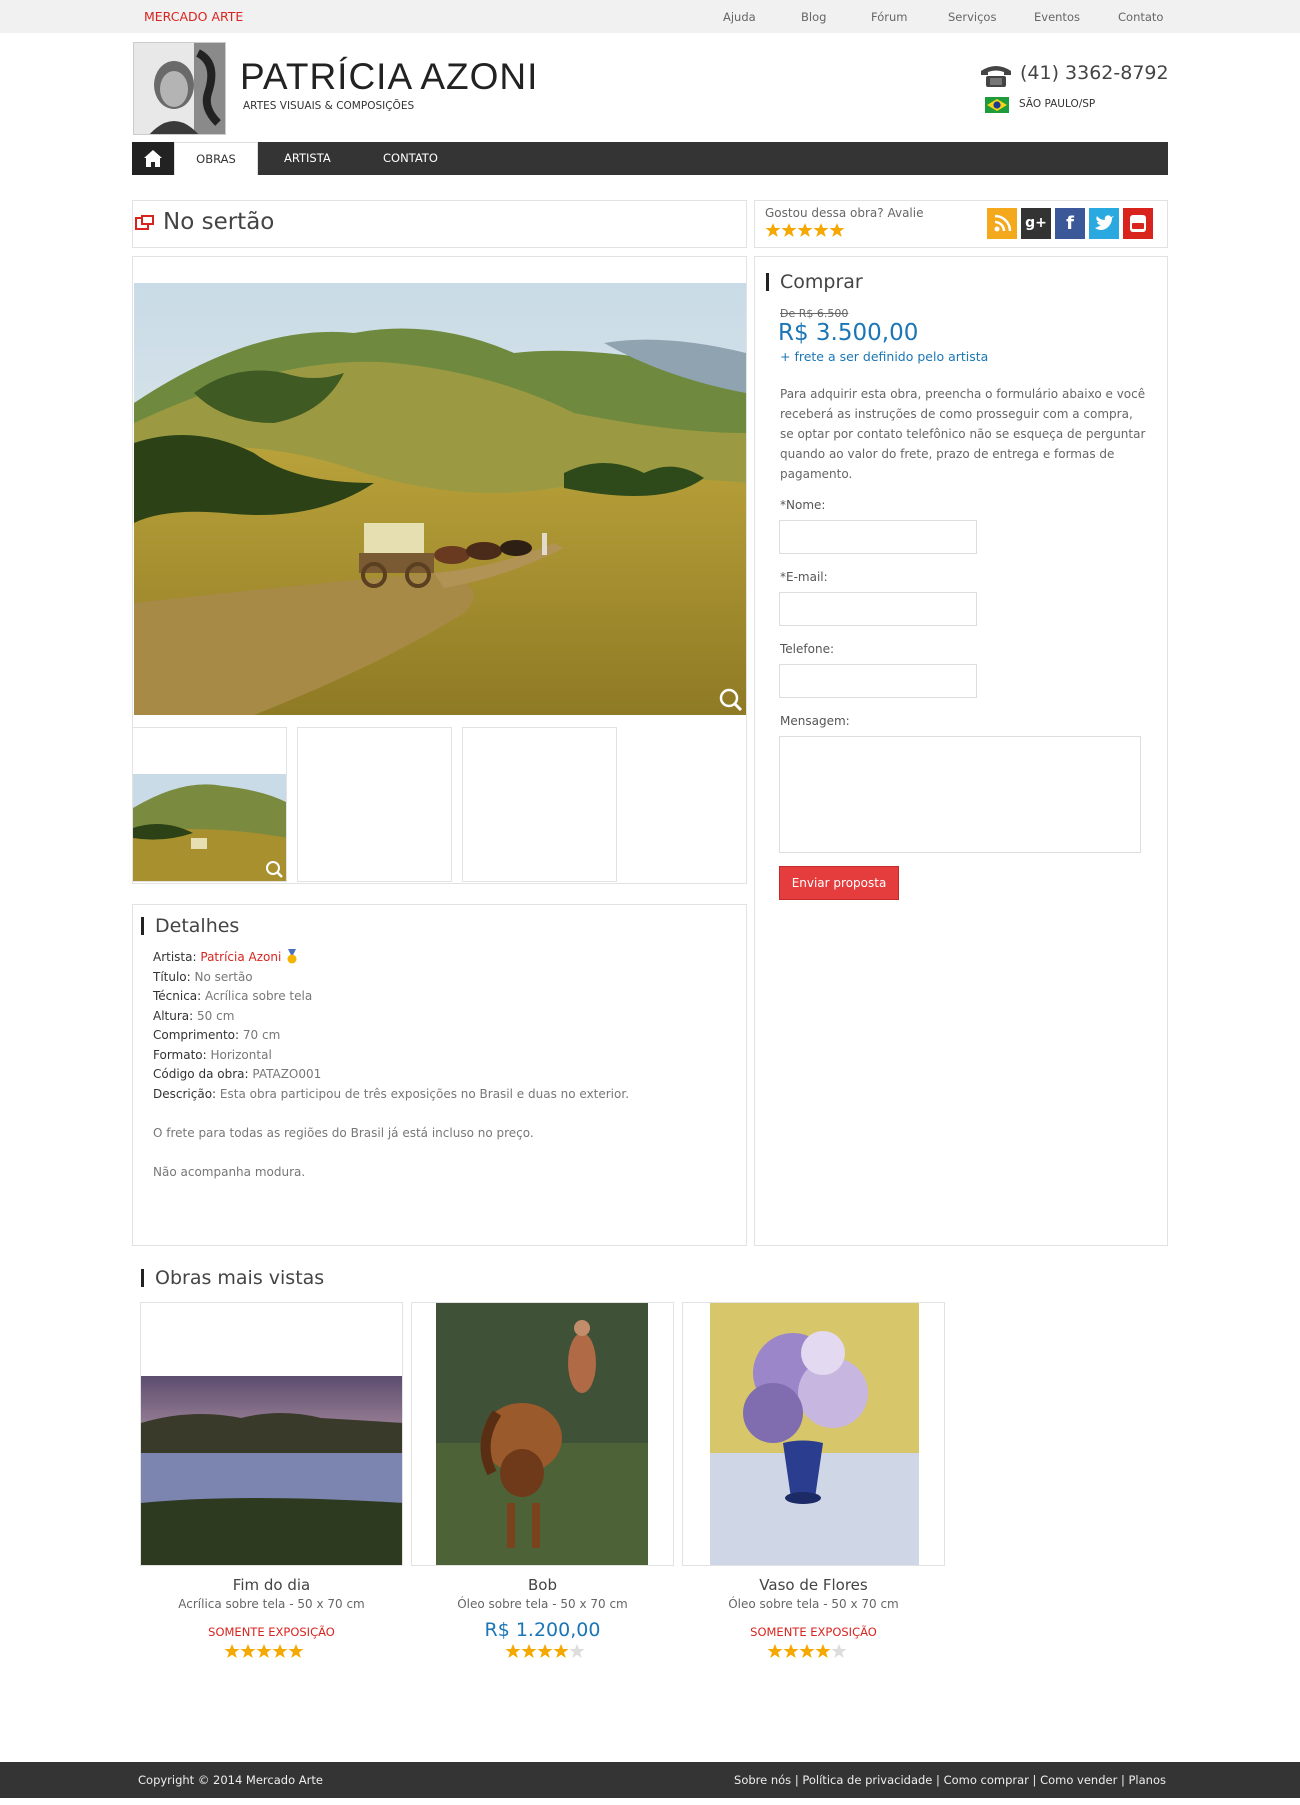  What do you see at coordinates (196, 1035) in the screenshot?
I see `length-label: Comprimento:` at bounding box center [196, 1035].